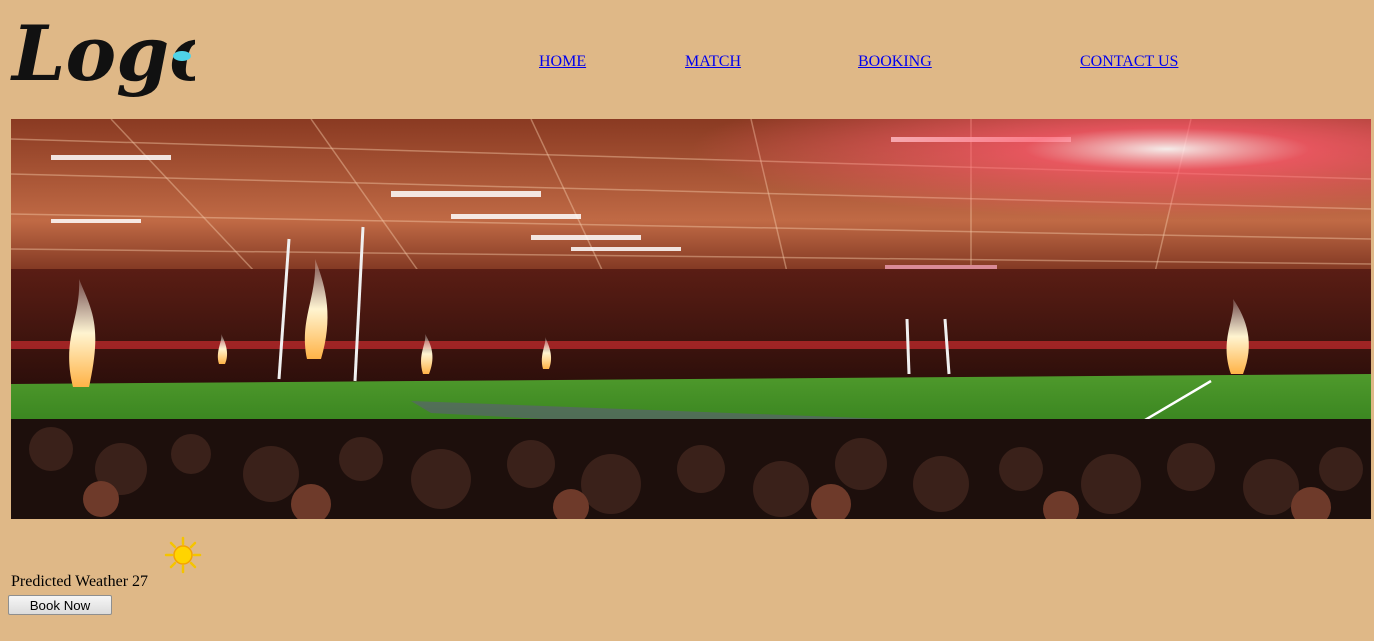  Describe the element at coordinates (80, 581) in the screenshot. I see `weather-forecast-label: Predicted Weather 27` at that location.